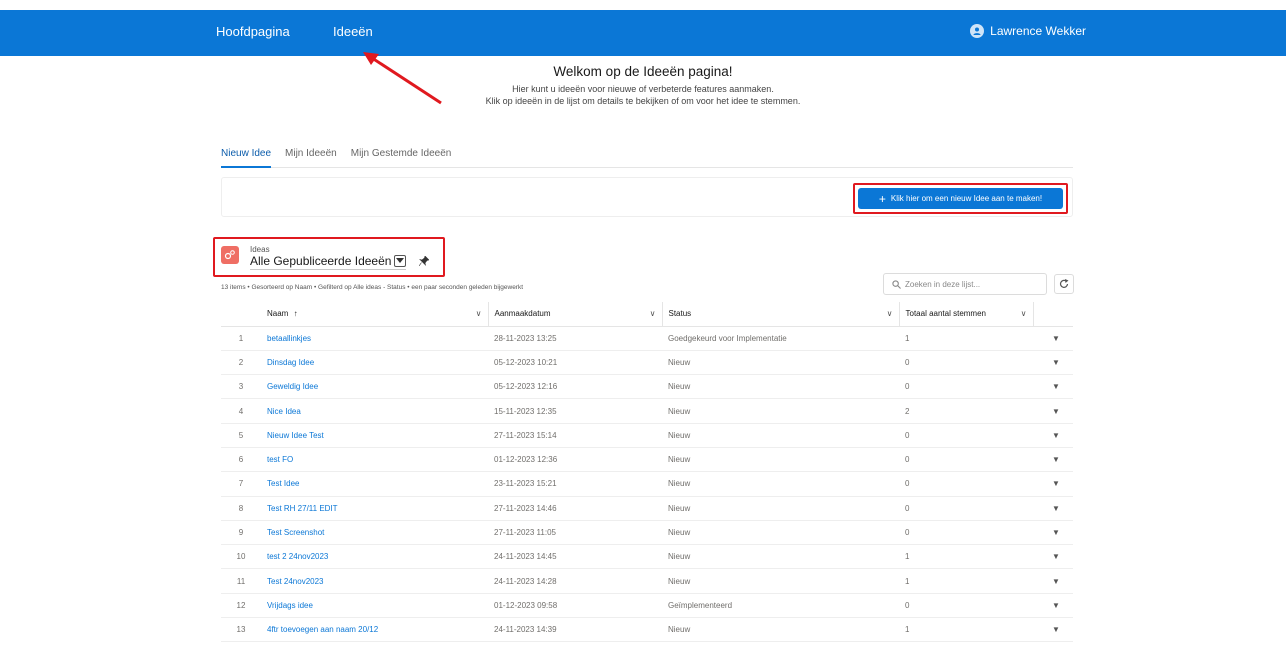 The height and width of the screenshot is (658, 1286). What do you see at coordinates (328, 262) in the screenshot?
I see `list-view-selector: Alle Gepubliceerde Ideeën` at bounding box center [328, 262].